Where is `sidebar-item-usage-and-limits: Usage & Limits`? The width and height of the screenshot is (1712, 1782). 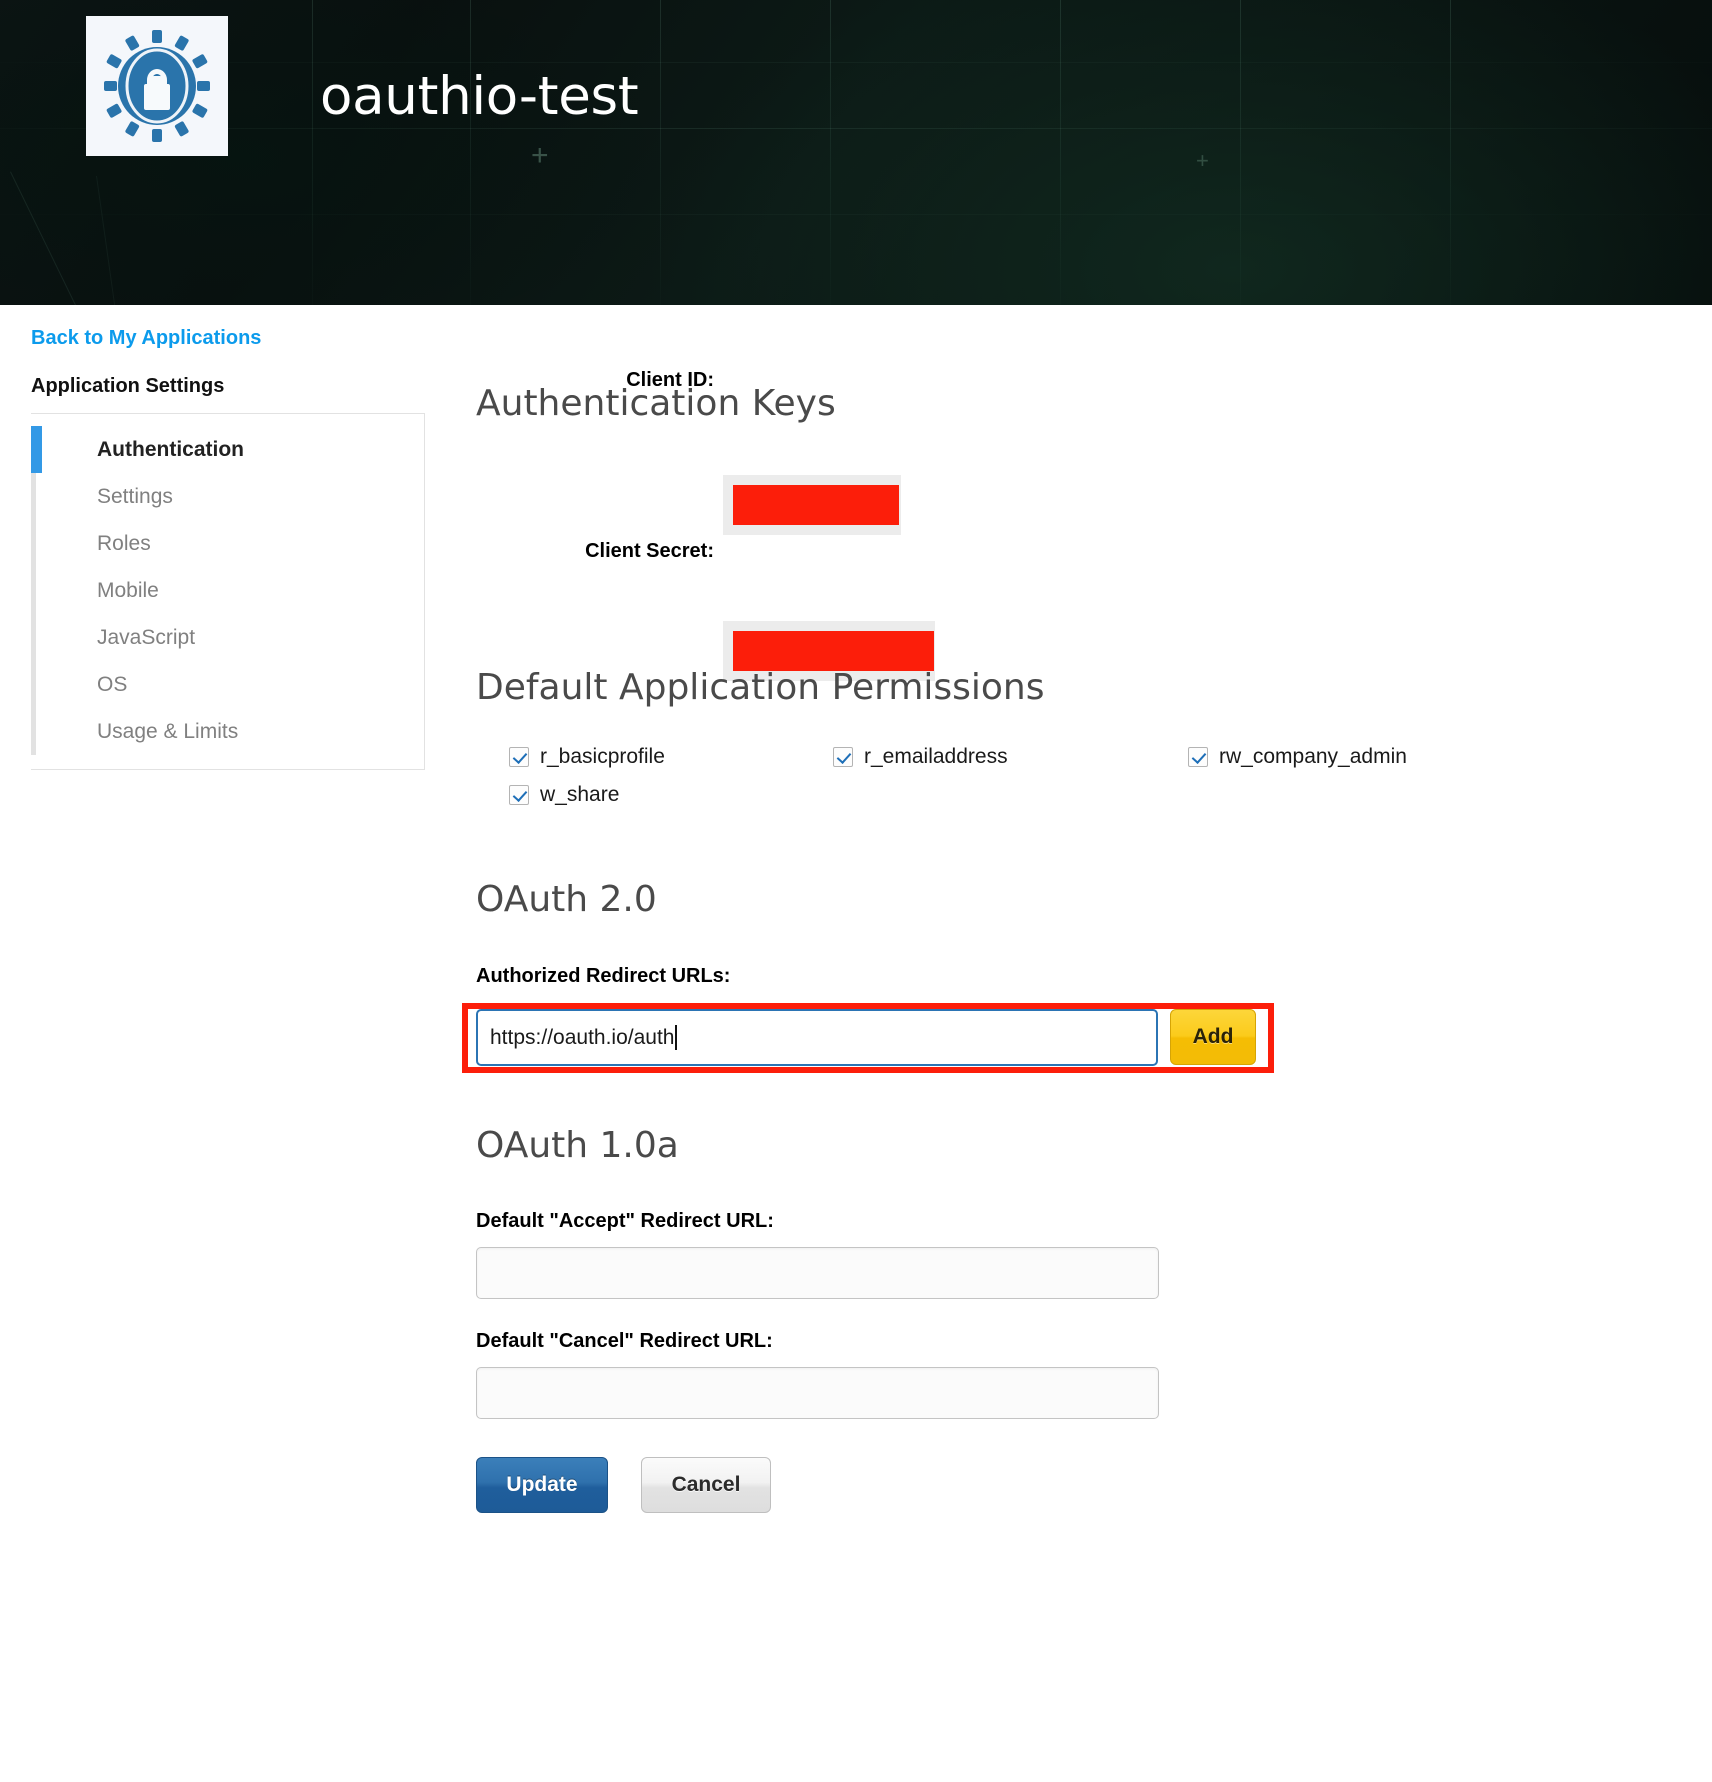 sidebar-item-usage-and-limits: Usage & Limits is located at coordinates (227, 731).